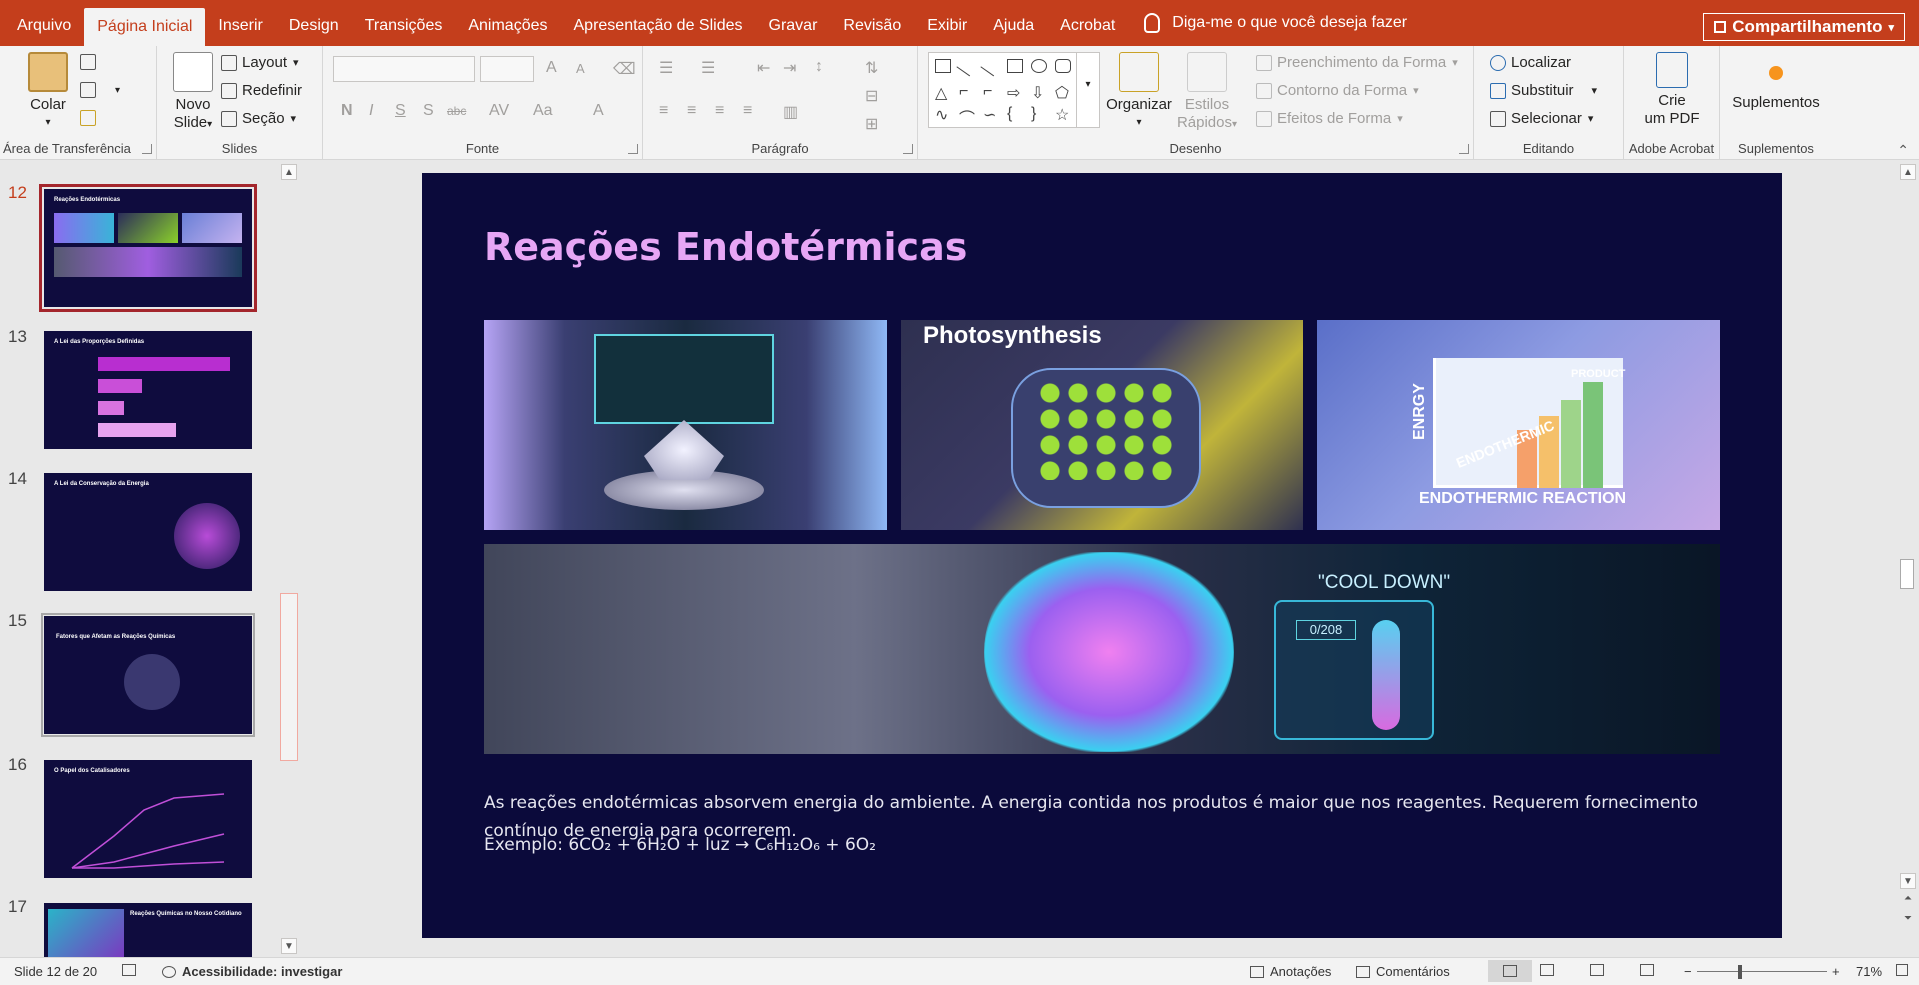  I want to click on shapes-gallery: △ ⌐ ⌐ ⇨ ⇩ ⬠ ∿ ⌒ ∽ { } ☆, so click(1003, 90).